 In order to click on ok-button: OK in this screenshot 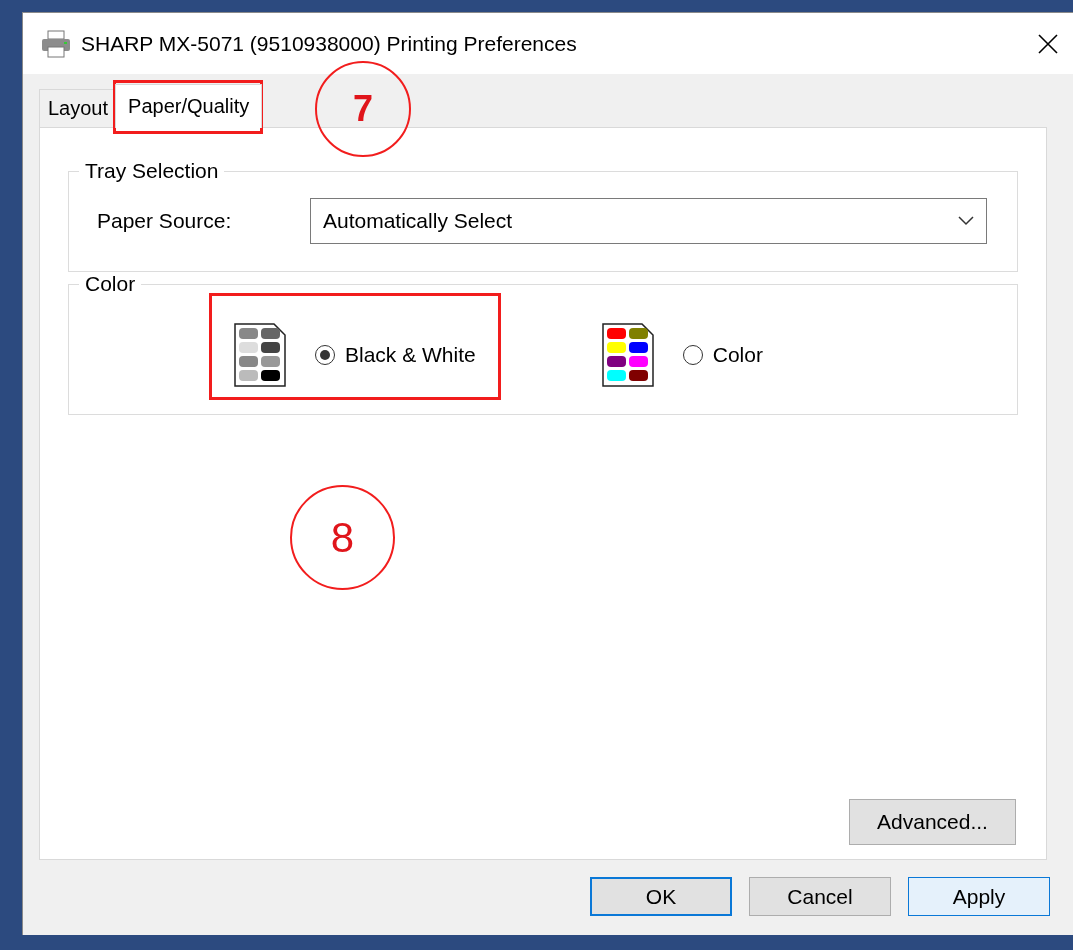, I will do `click(661, 896)`.